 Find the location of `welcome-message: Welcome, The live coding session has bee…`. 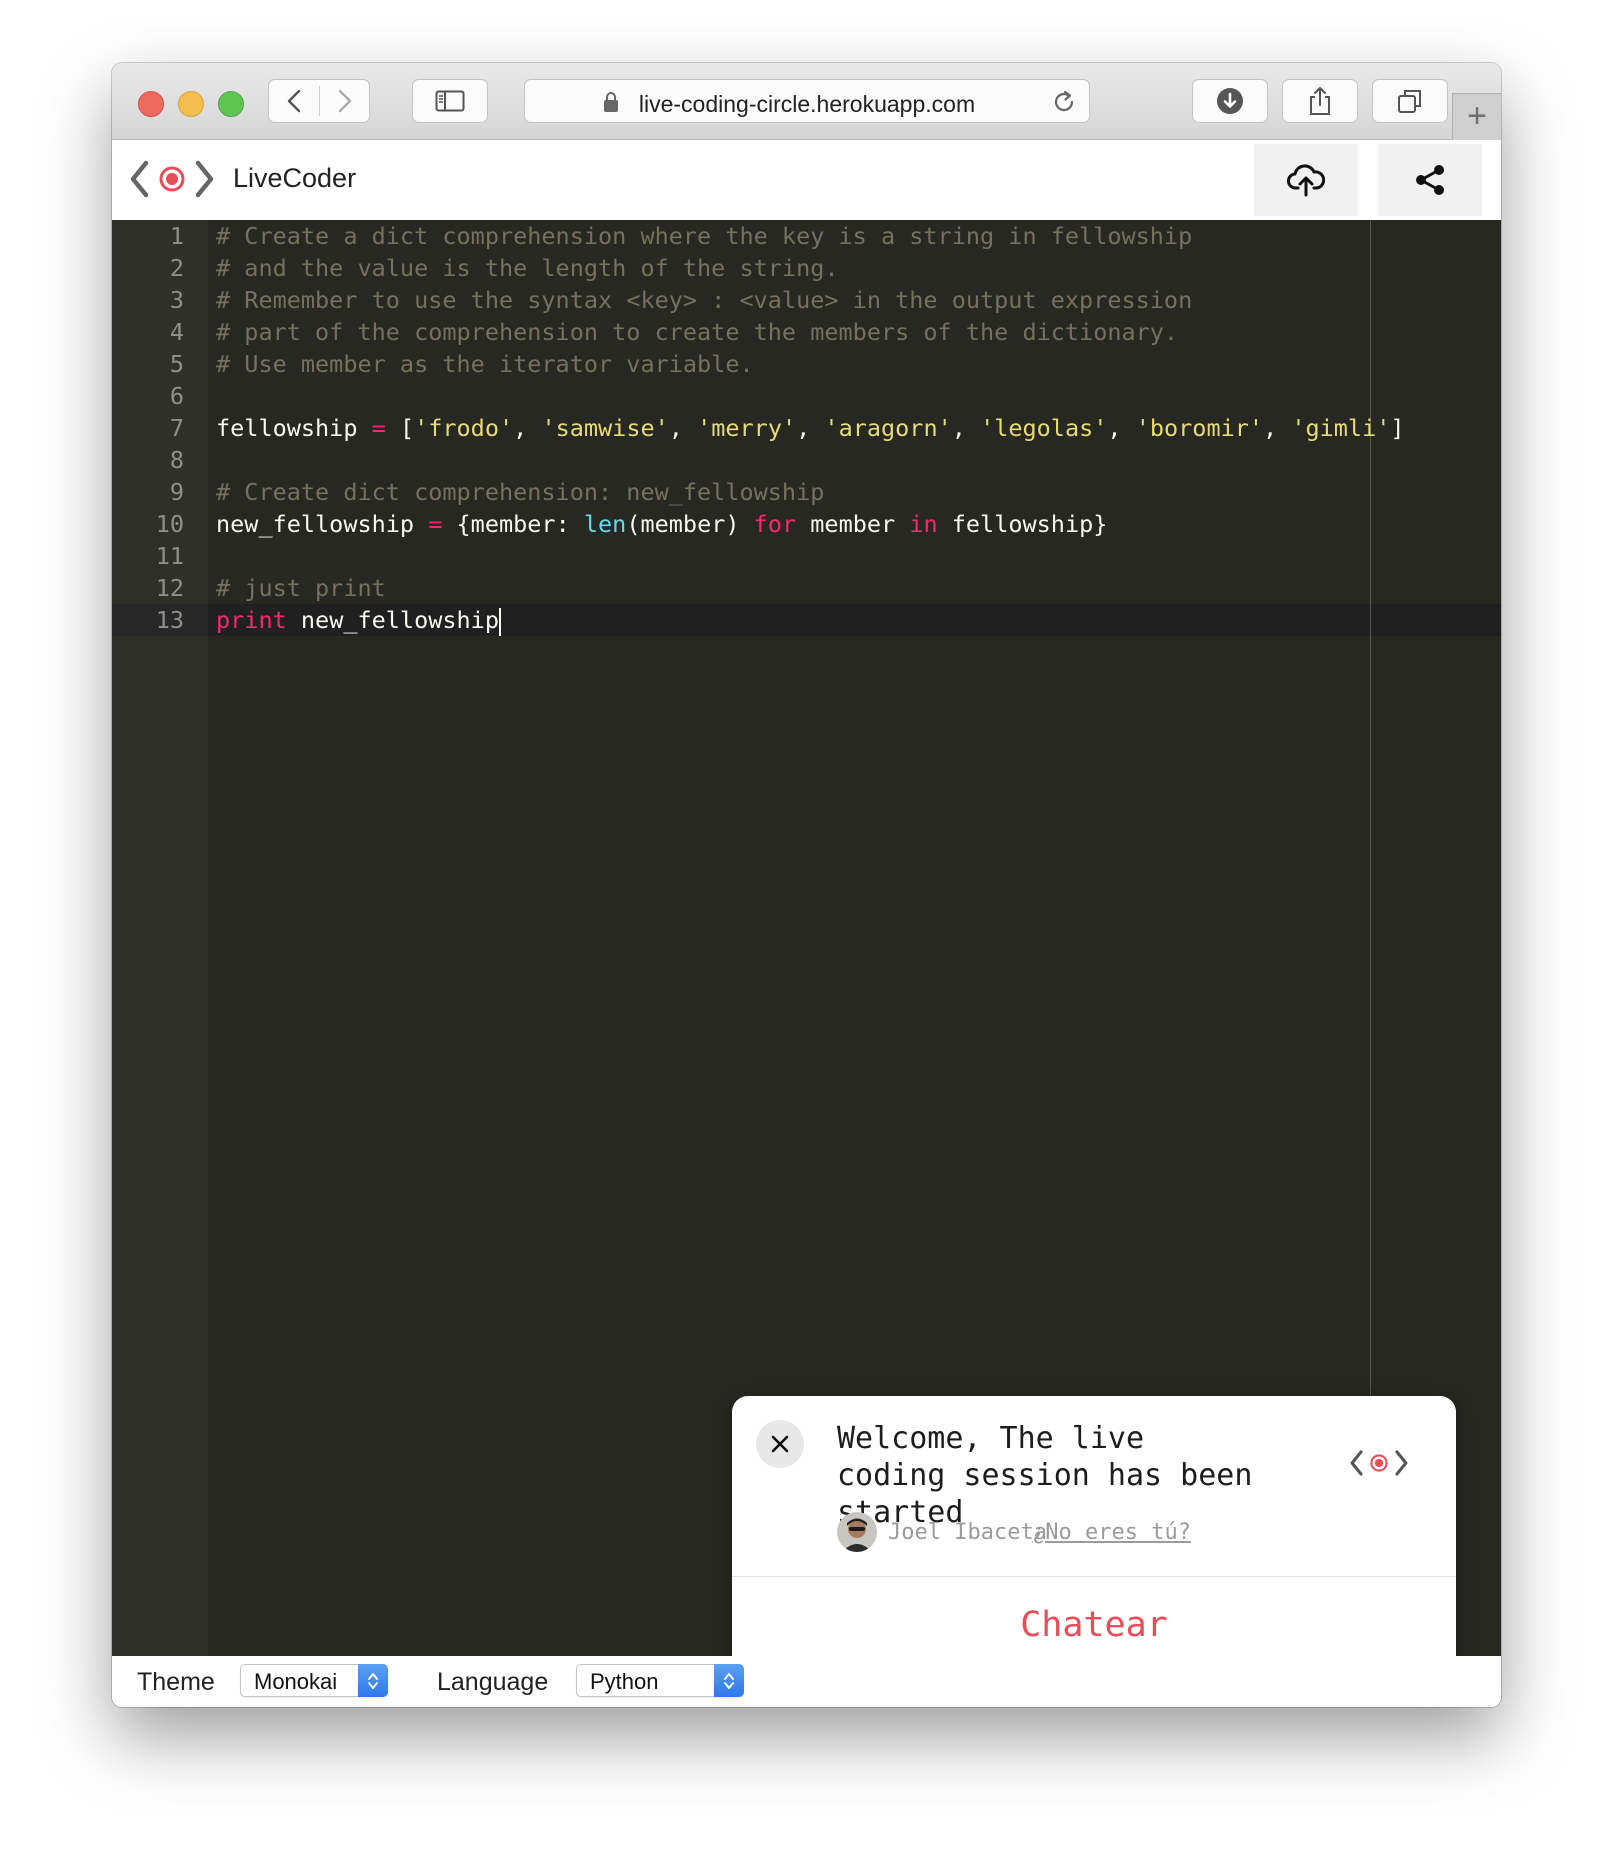

welcome-message: Welcome, The live coding session has bee… is located at coordinates (1045, 1475).